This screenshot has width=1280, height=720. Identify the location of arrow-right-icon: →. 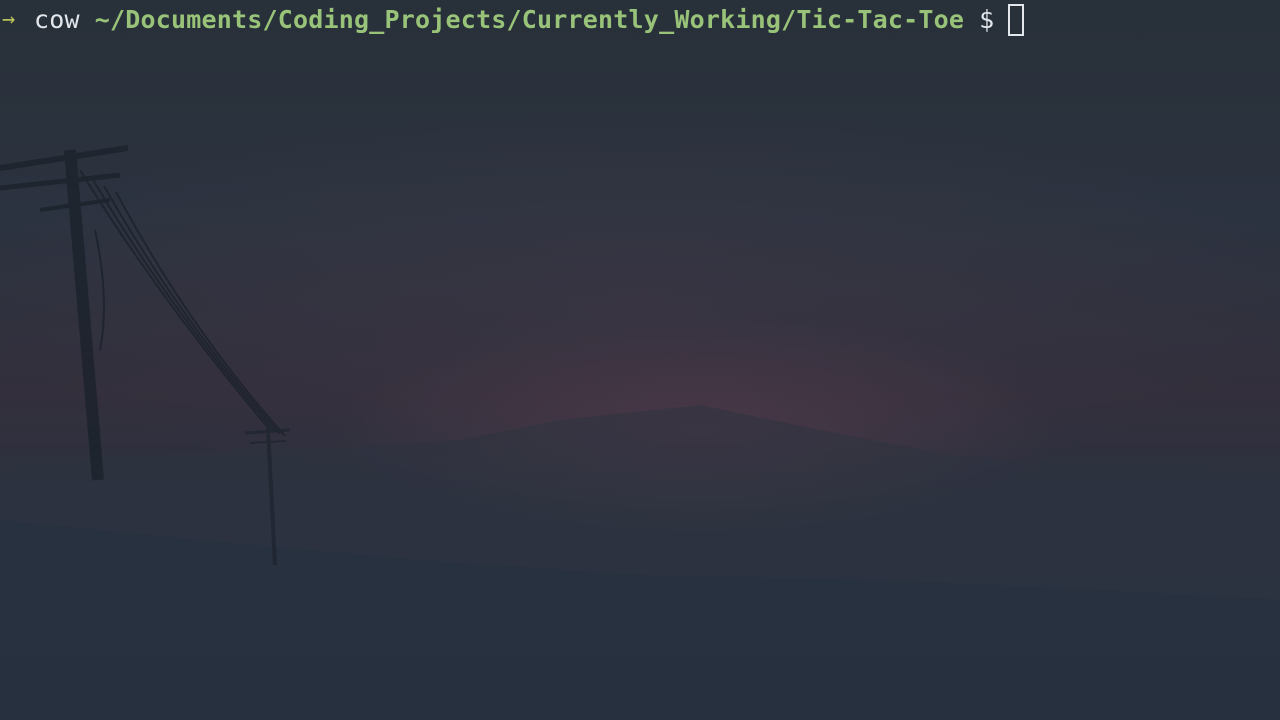
(9, 19).